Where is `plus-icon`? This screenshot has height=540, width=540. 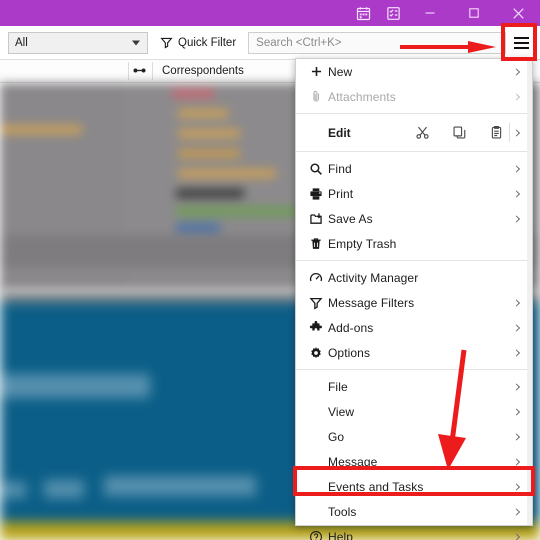 plus-icon is located at coordinates (316, 71).